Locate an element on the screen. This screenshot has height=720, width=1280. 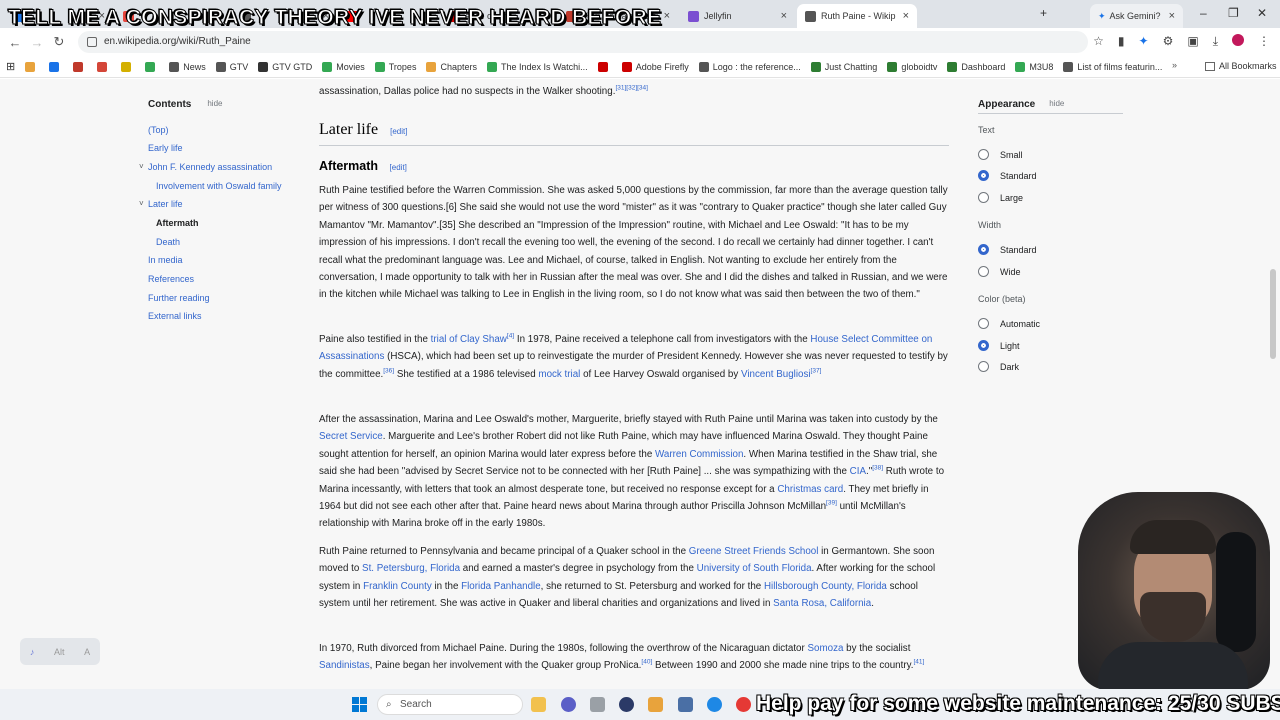
toc-item-later-life: Later life is located at coordinates (165, 204).